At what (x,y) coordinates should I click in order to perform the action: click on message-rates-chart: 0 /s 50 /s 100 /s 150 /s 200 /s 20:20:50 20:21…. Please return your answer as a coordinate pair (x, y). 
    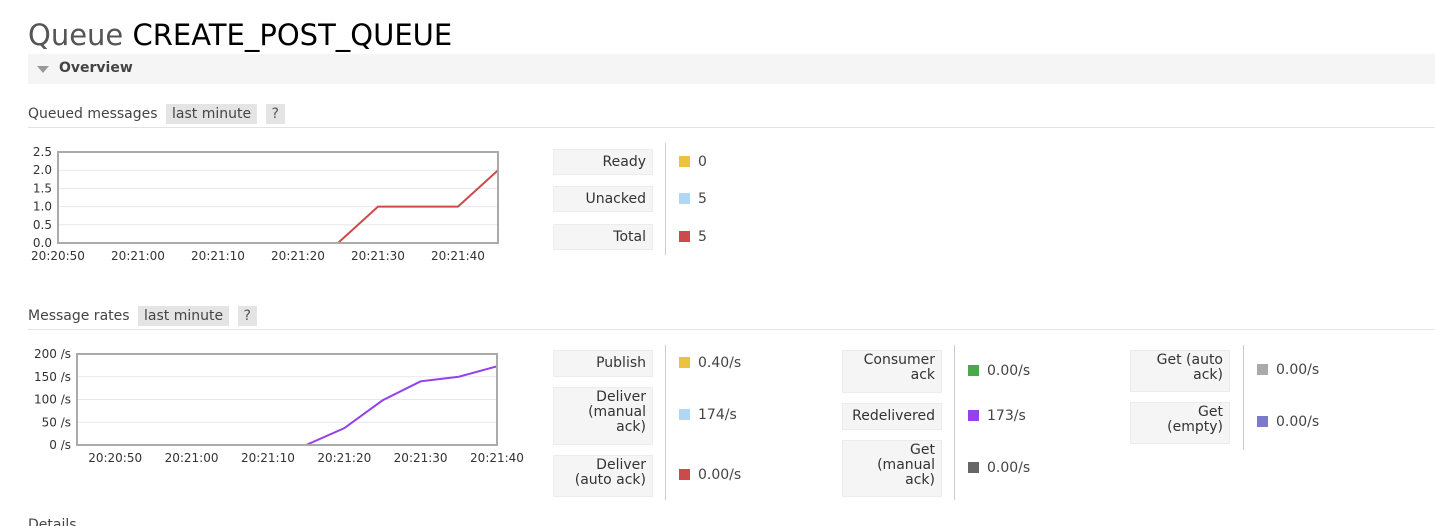
    Looking at the image, I should click on (279, 406).